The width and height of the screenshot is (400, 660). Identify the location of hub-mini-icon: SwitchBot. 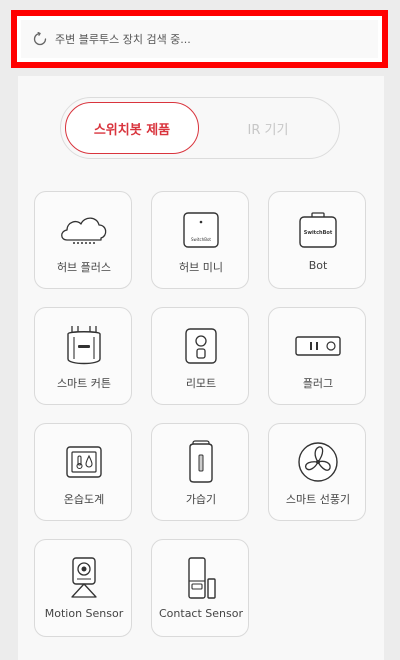
(201, 230).